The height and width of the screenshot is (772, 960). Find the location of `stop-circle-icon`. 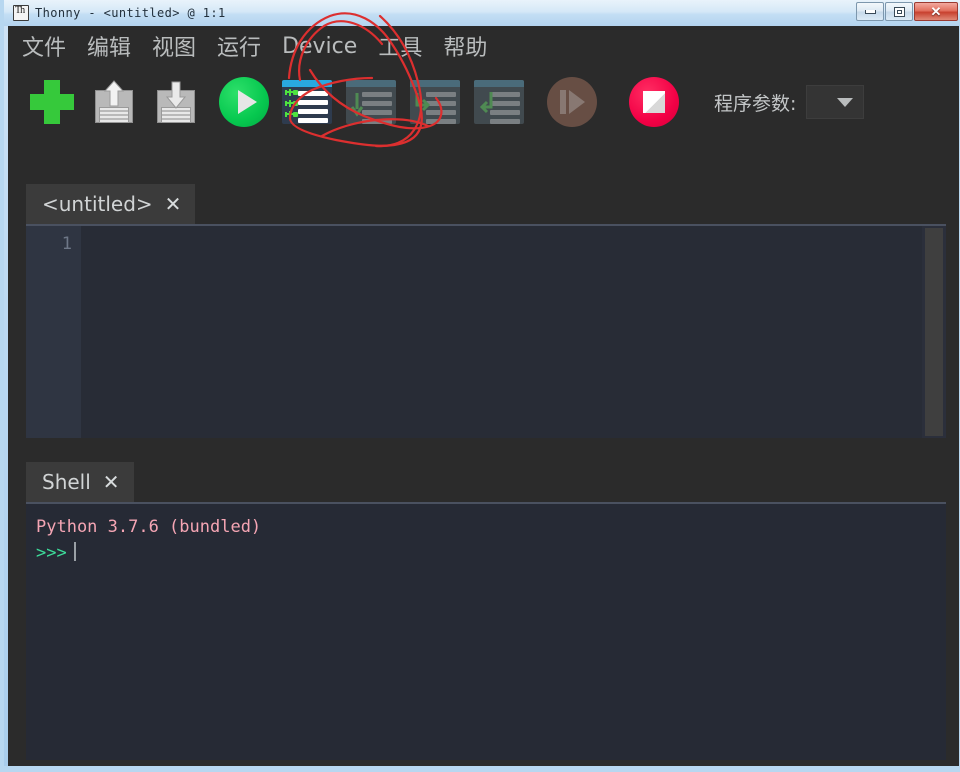

stop-circle-icon is located at coordinates (654, 102).